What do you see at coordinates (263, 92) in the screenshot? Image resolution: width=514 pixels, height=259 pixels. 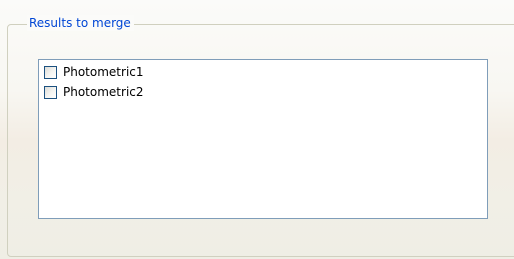 I see `list-item-photometric2: Photometric2` at bounding box center [263, 92].